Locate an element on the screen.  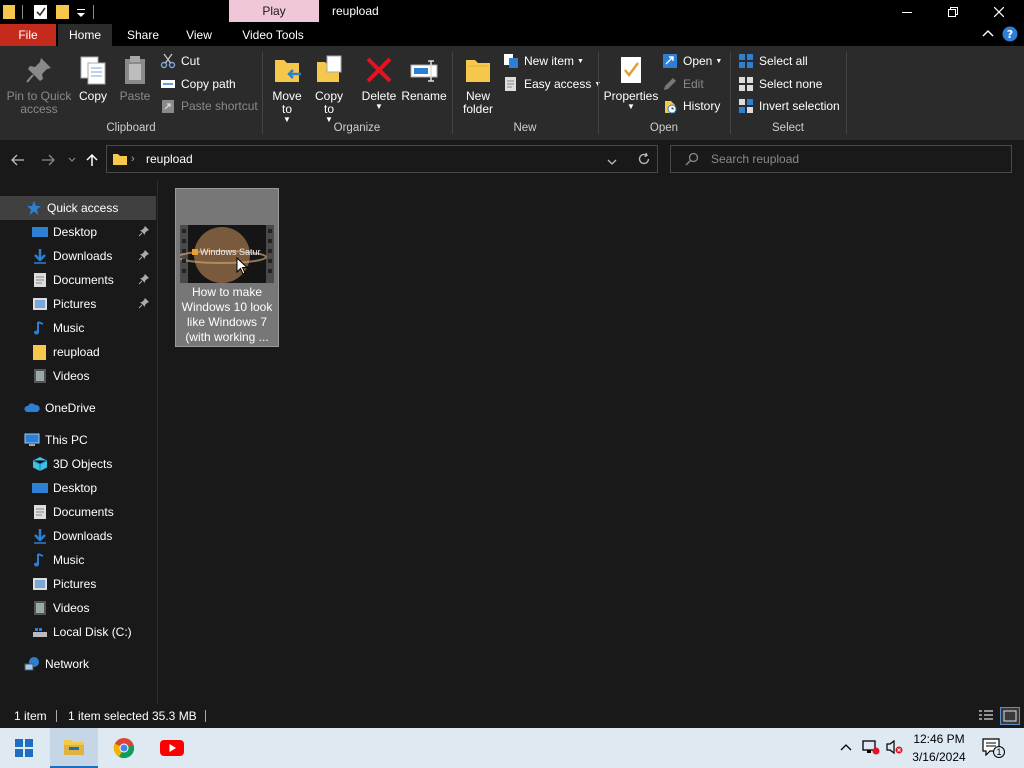
youtube-taskbar-button is located at coordinates (172, 748).